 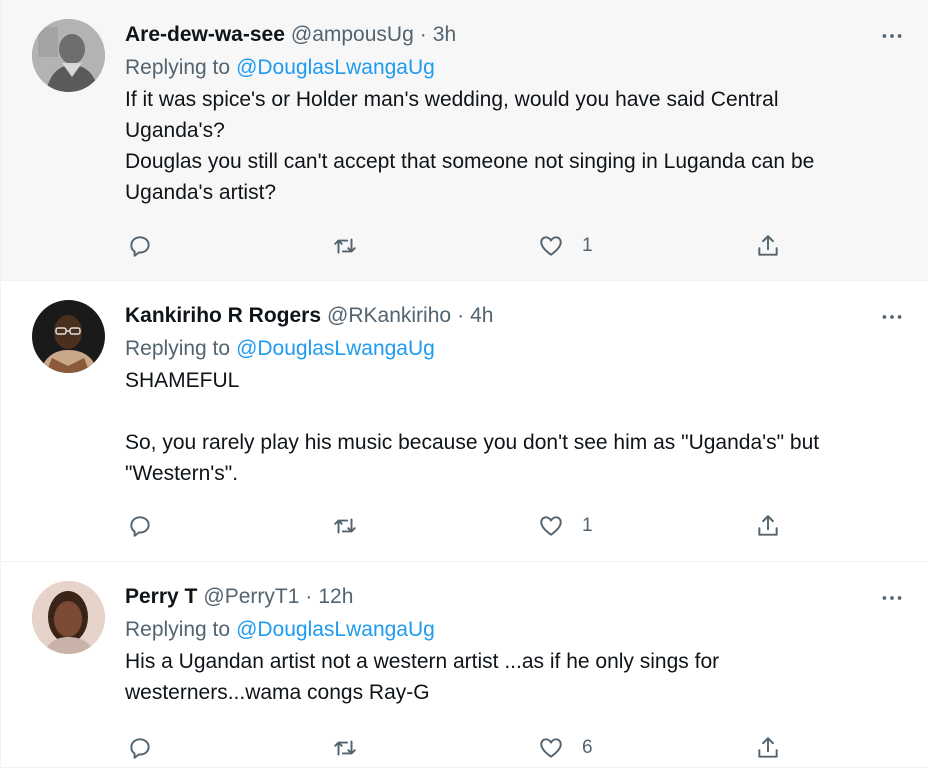 What do you see at coordinates (335, 597) in the screenshot?
I see `timestamp: 12h` at bounding box center [335, 597].